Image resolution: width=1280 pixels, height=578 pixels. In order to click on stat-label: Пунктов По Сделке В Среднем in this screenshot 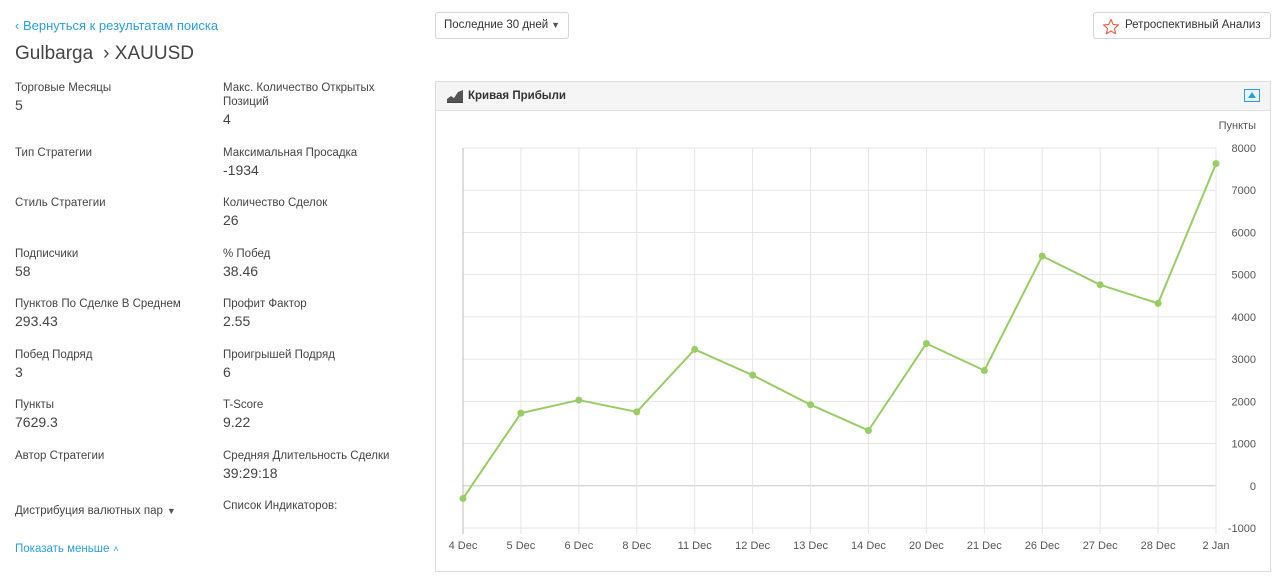, I will do `click(98, 304)`.